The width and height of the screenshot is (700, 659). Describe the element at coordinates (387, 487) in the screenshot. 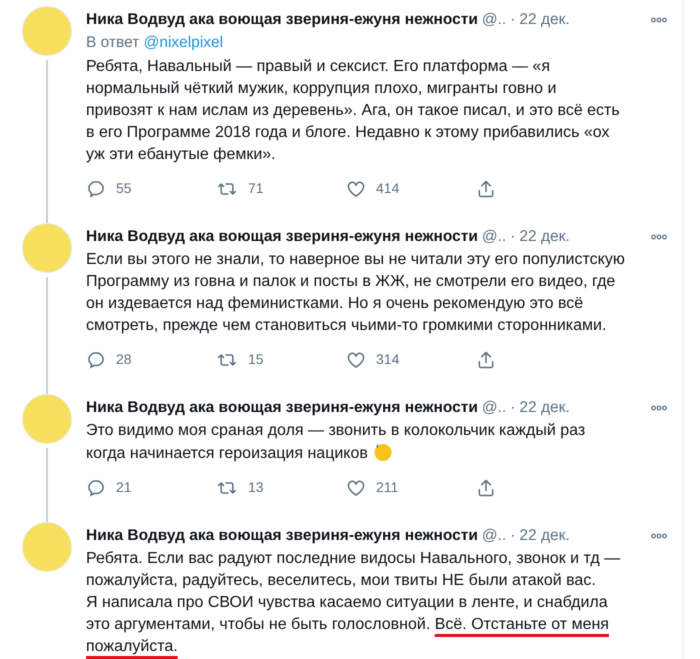

I see `like-count: 211` at that location.